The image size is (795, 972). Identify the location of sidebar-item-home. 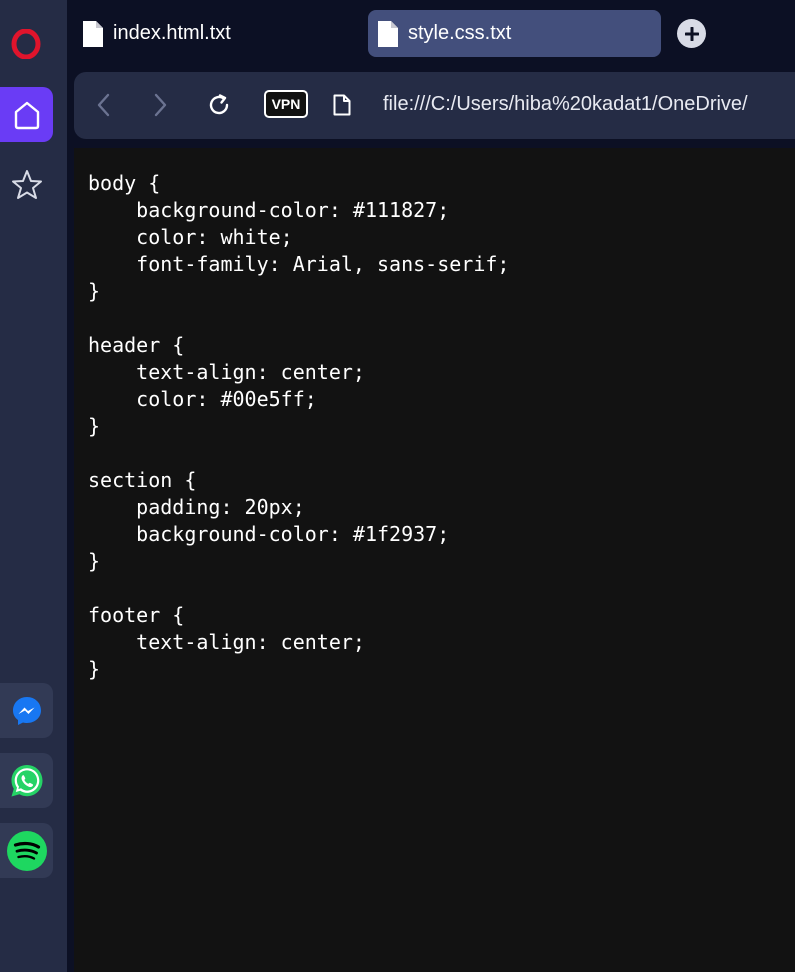
(26, 114).